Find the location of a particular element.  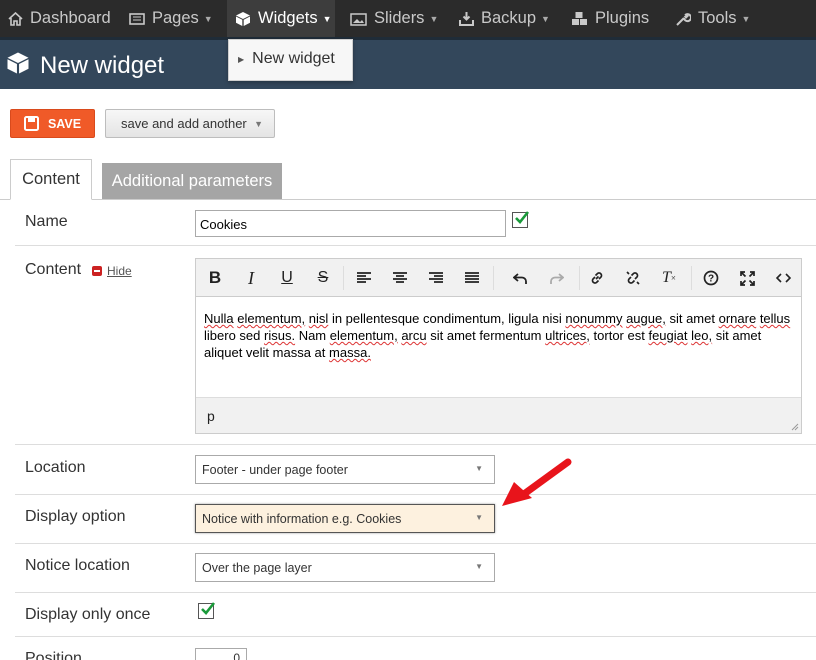

display-option-select: Notice with information e.g. Cookies ▼ is located at coordinates (345, 518).